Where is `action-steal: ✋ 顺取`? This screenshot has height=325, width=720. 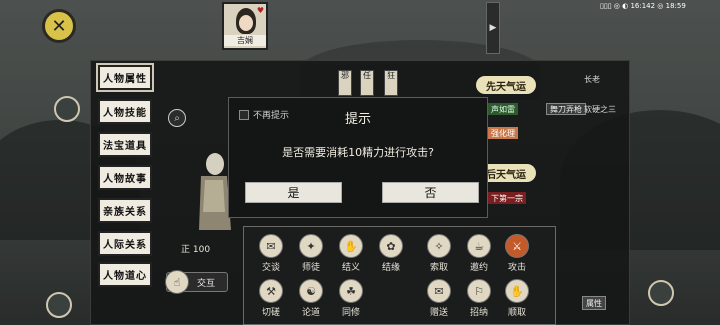 action-steal: ✋ 顺取 is located at coordinates (517, 298).